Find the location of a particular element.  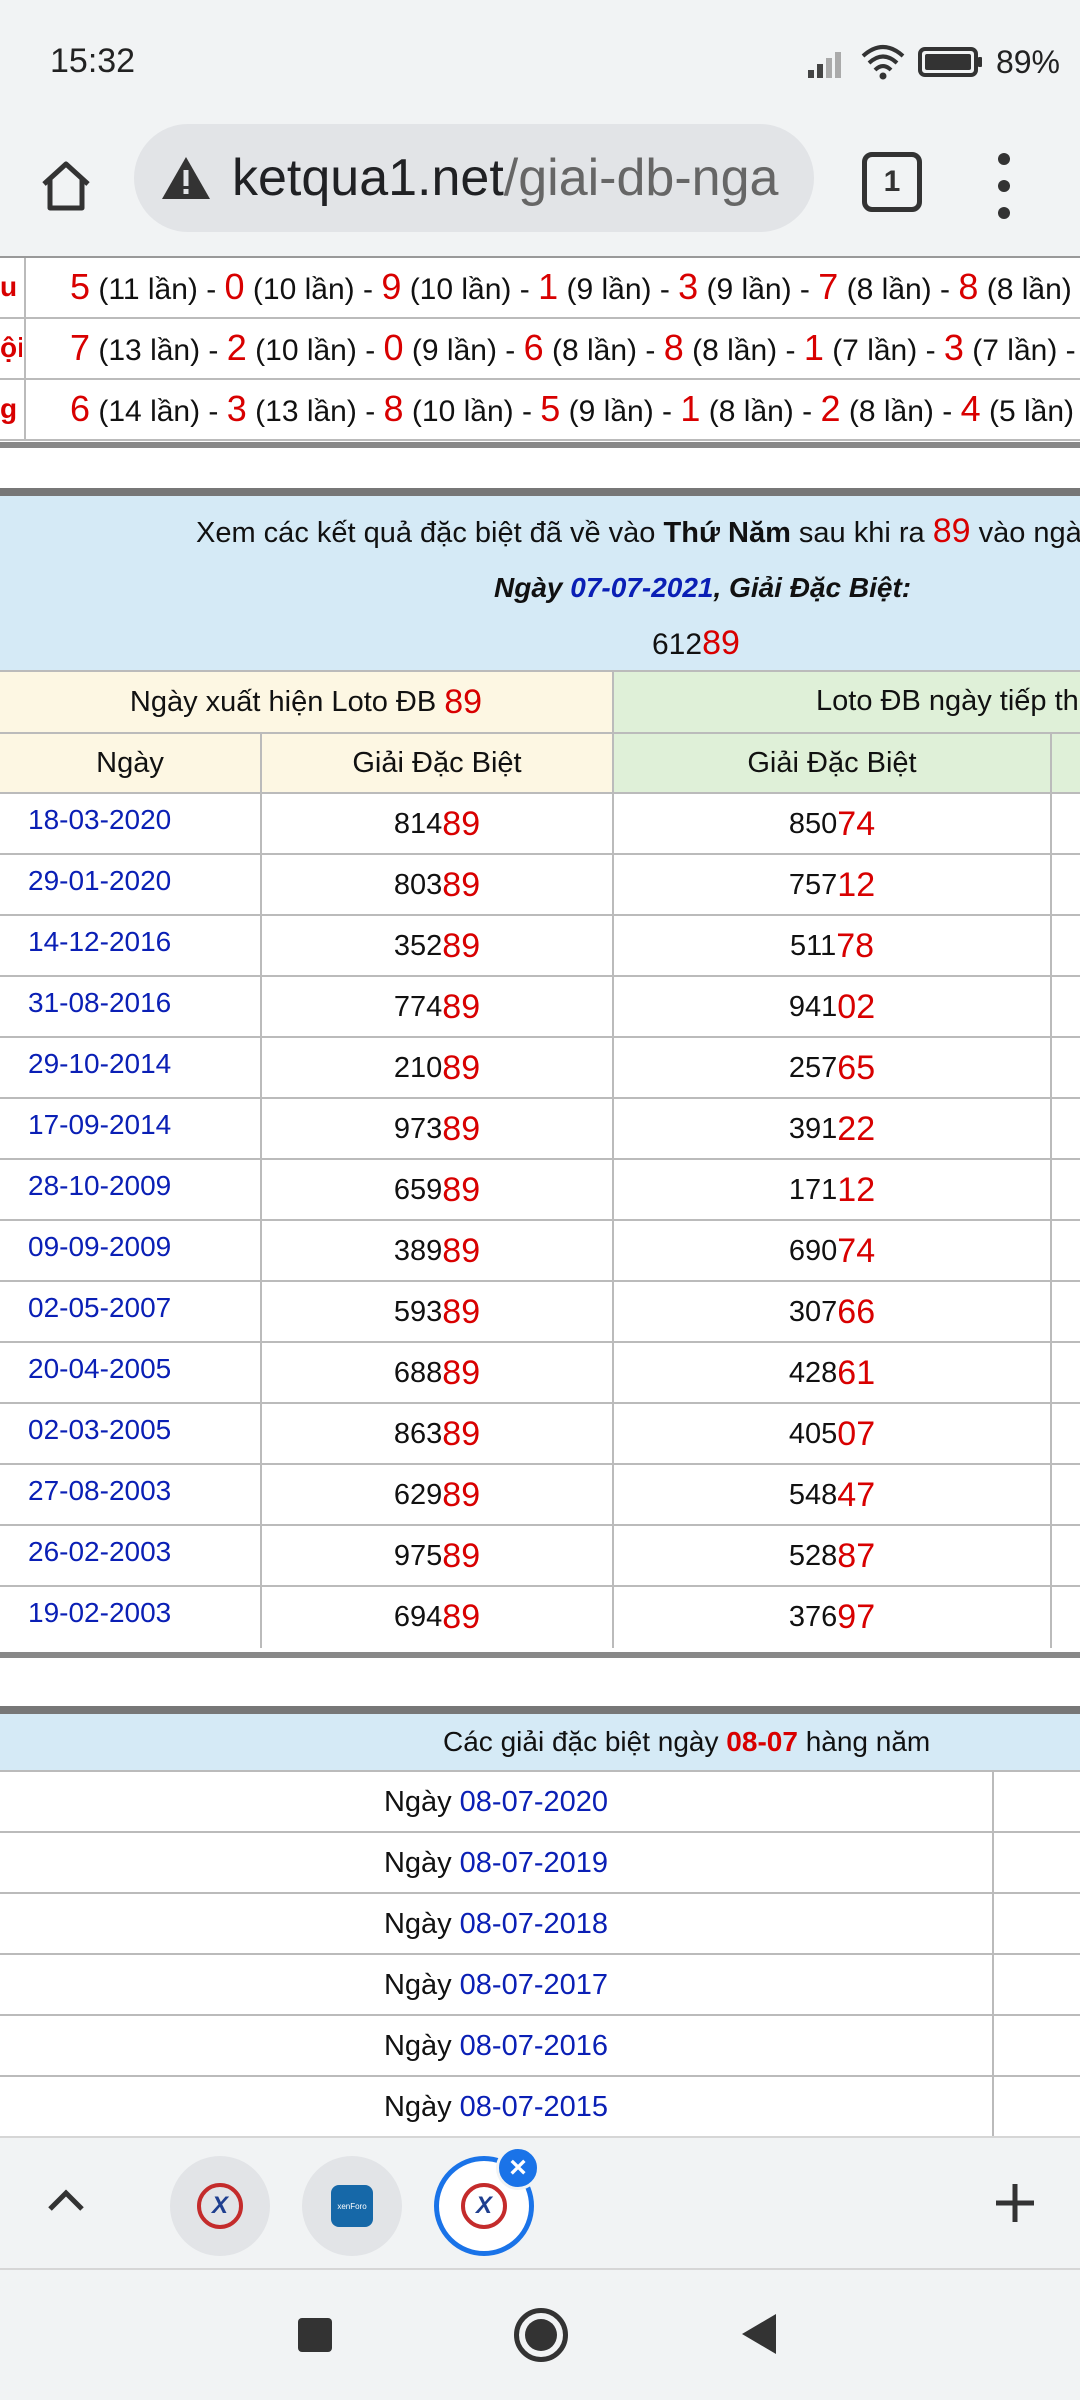

row-date-link: 19-02-2003 is located at coordinates (130, 1617).